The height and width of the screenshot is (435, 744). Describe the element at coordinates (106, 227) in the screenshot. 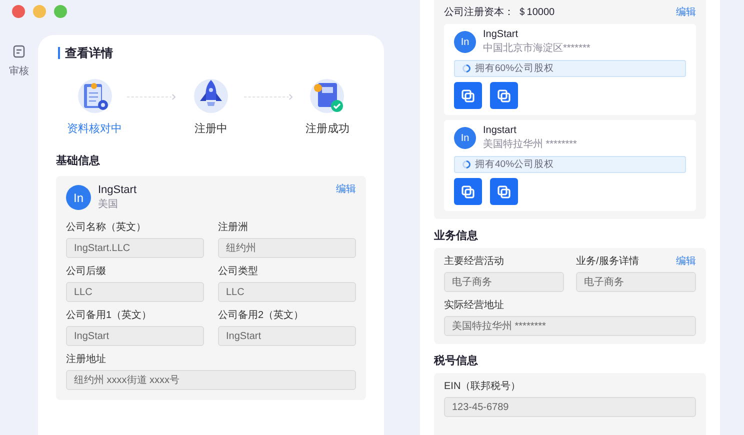

I see `field-label: 公司名称（英文）` at that location.